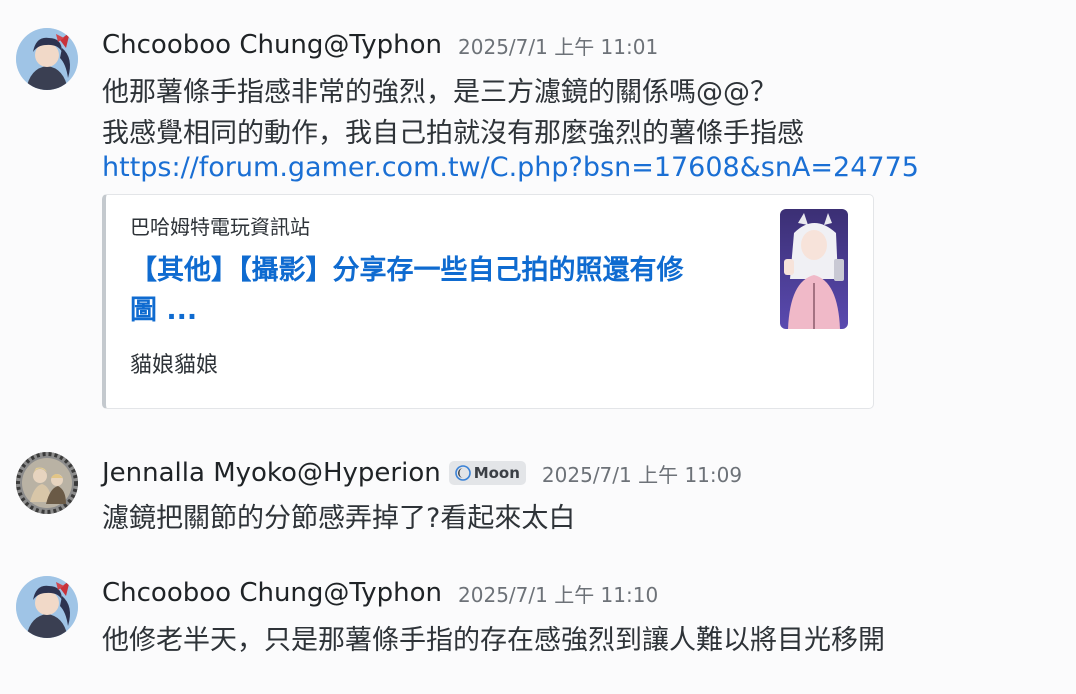  What do you see at coordinates (558, 46) in the screenshot?
I see `timestamp: 2025/7/1 上午 11:01` at bounding box center [558, 46].